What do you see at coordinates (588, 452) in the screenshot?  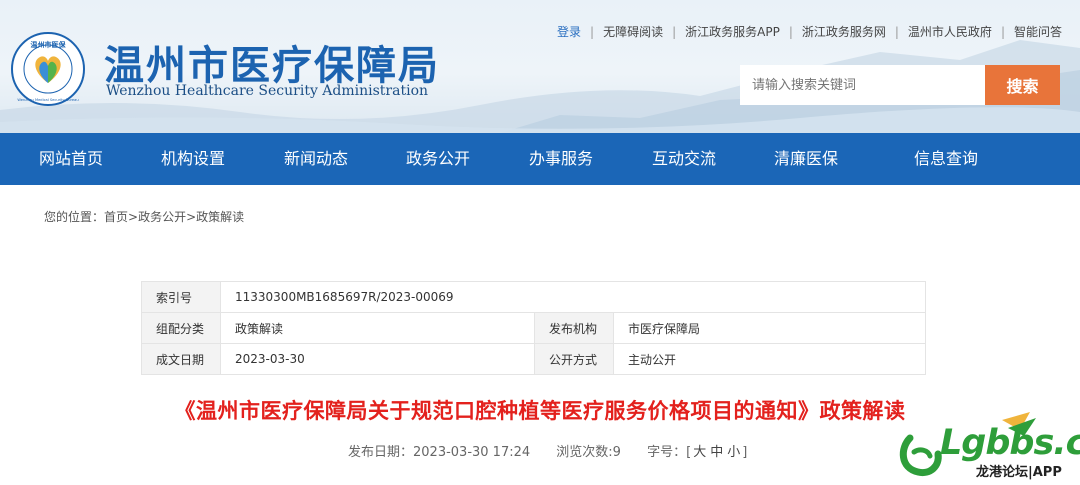 I see `view-count: 浏览次数:9` at bounding box center [588, 452].